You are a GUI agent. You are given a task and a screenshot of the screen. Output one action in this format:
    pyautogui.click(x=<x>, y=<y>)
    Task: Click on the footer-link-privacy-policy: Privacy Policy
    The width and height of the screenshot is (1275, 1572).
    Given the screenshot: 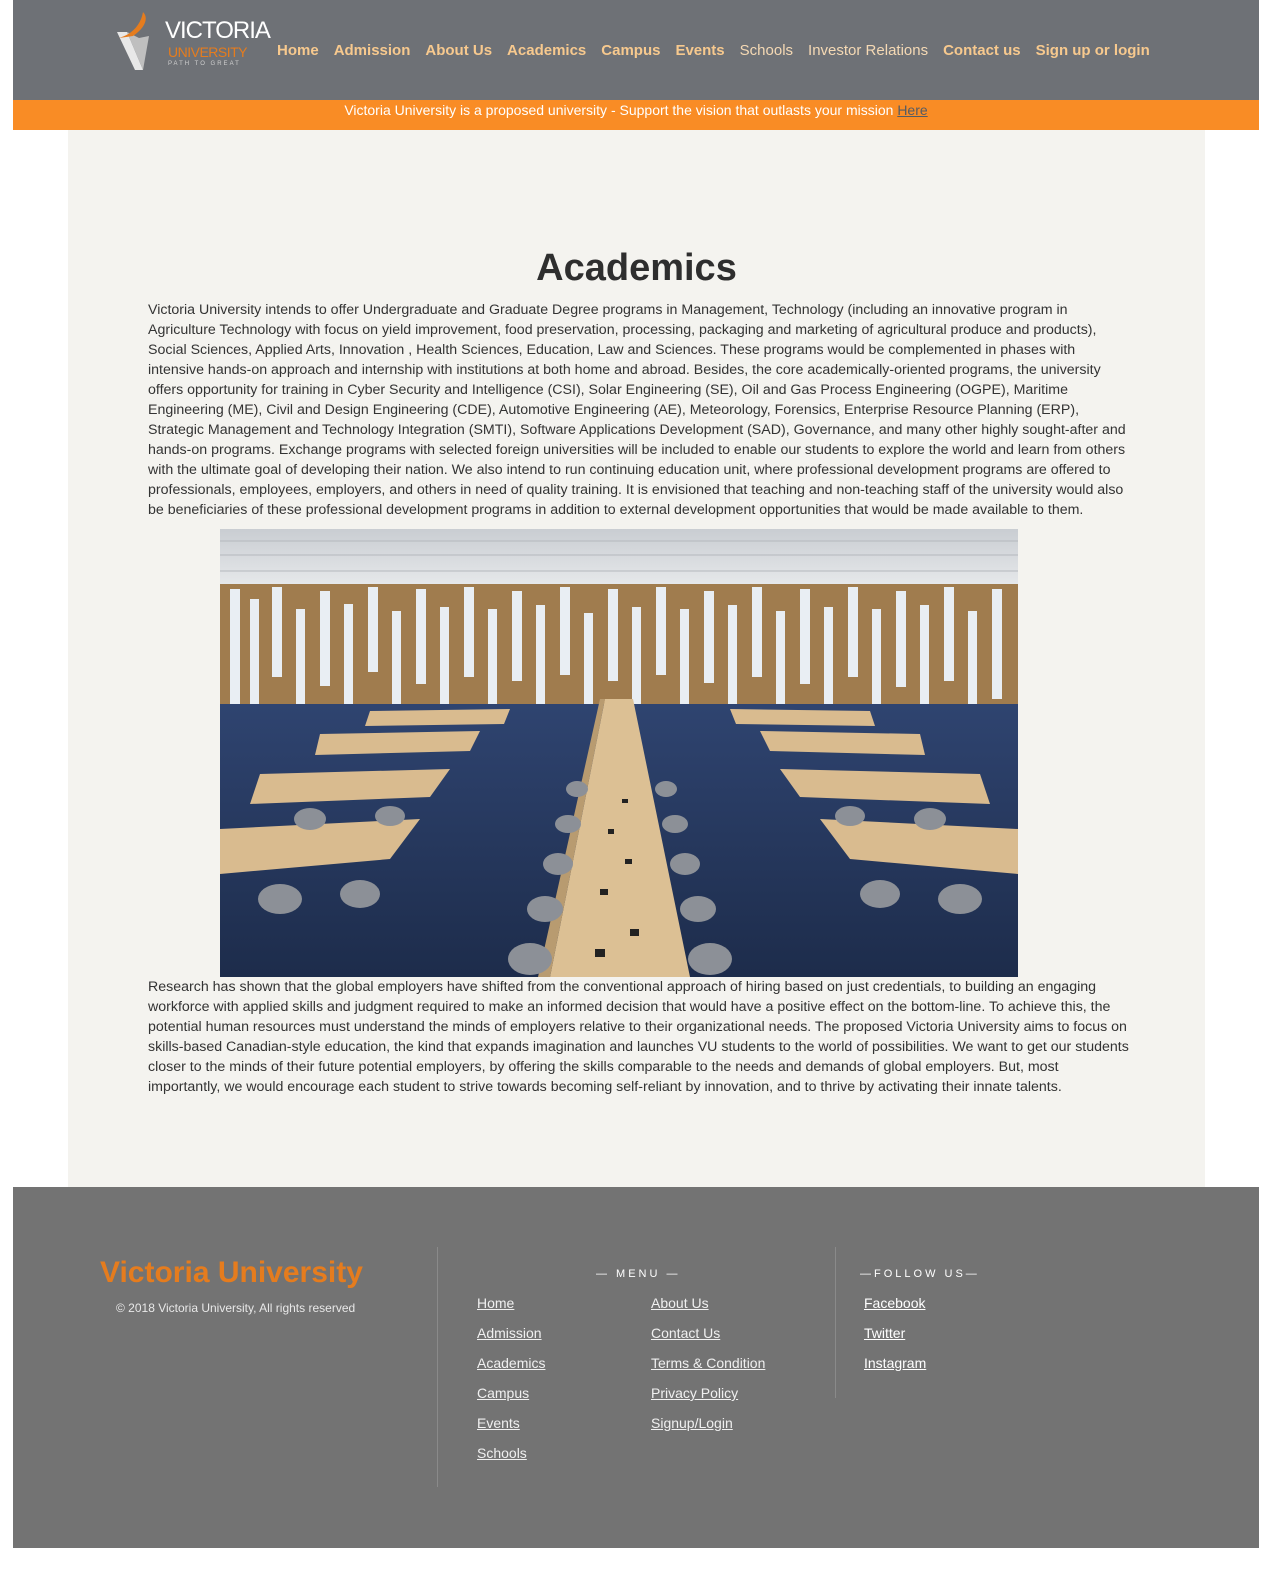 What is the action you would take?
    pyautogui.click(x=708, y=1393)
    